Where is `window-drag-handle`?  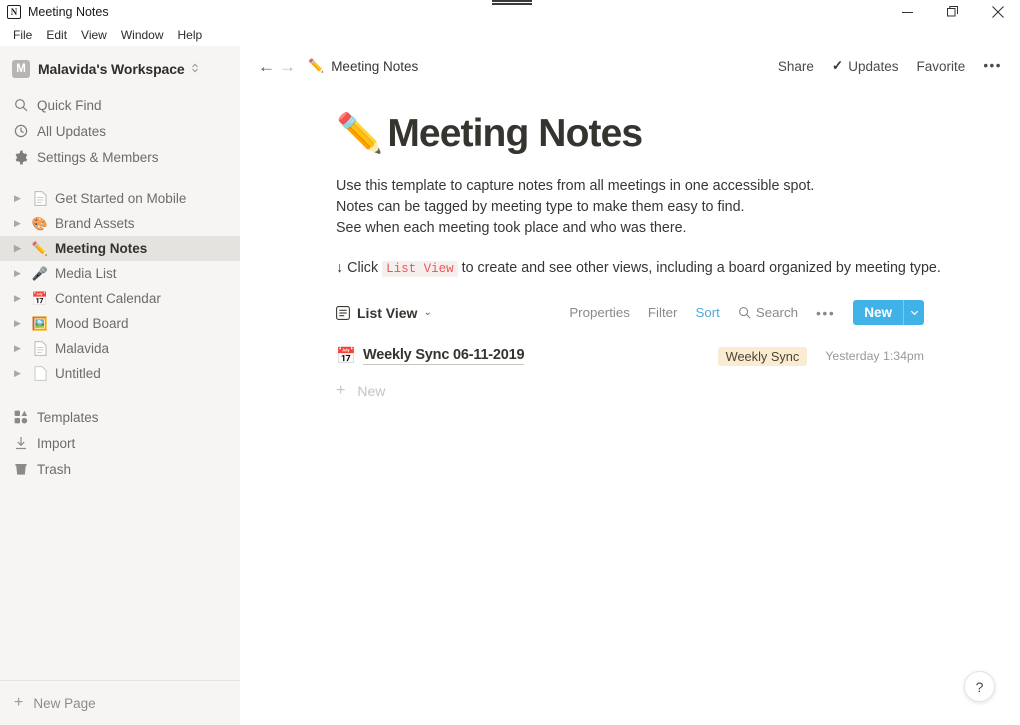 window-drag-handle is located at coordinates (512, 3).